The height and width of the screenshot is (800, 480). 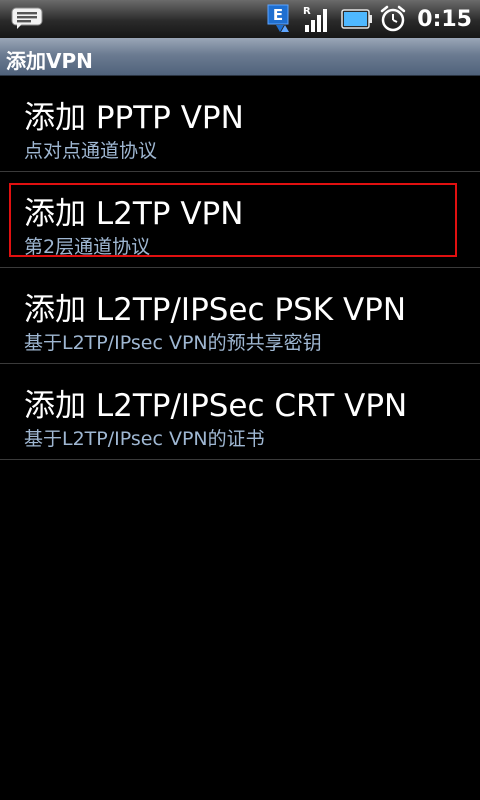 I want to click on e-data-icon: E, so click(x=278, y=18).